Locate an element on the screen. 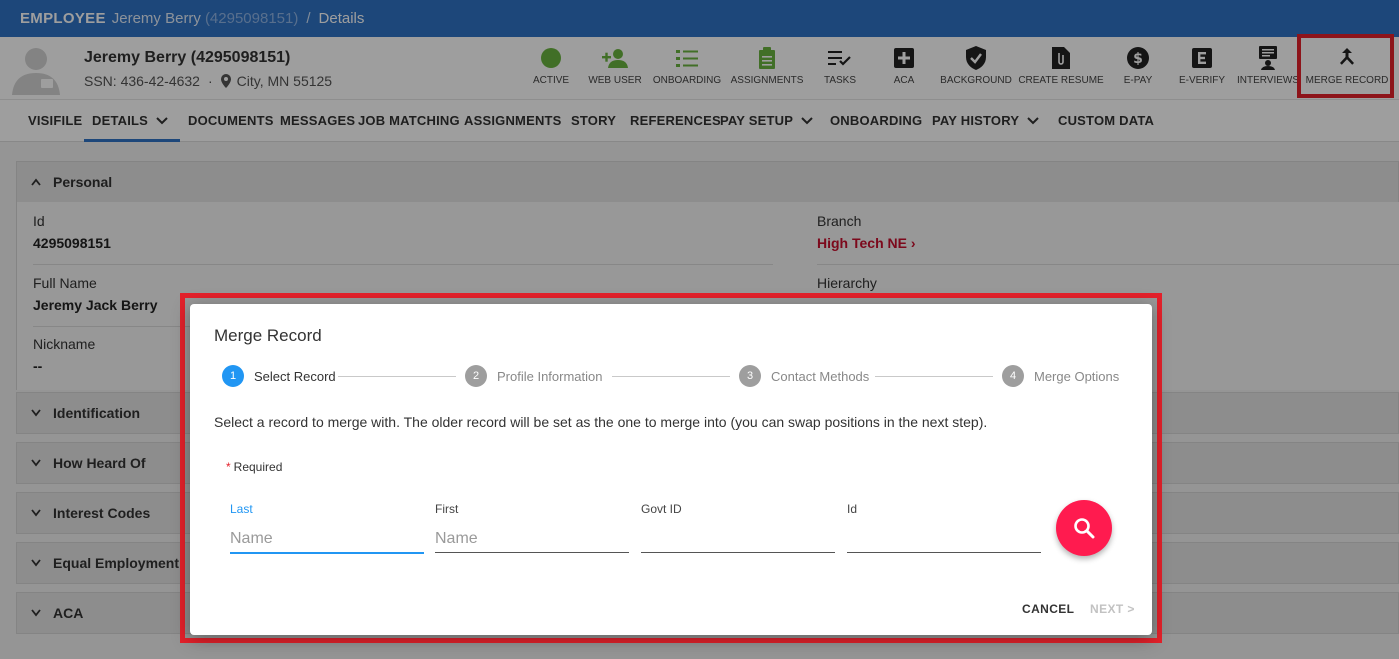 The image size is (1399, 659). search-icon is located at coordinates (1084, 528).